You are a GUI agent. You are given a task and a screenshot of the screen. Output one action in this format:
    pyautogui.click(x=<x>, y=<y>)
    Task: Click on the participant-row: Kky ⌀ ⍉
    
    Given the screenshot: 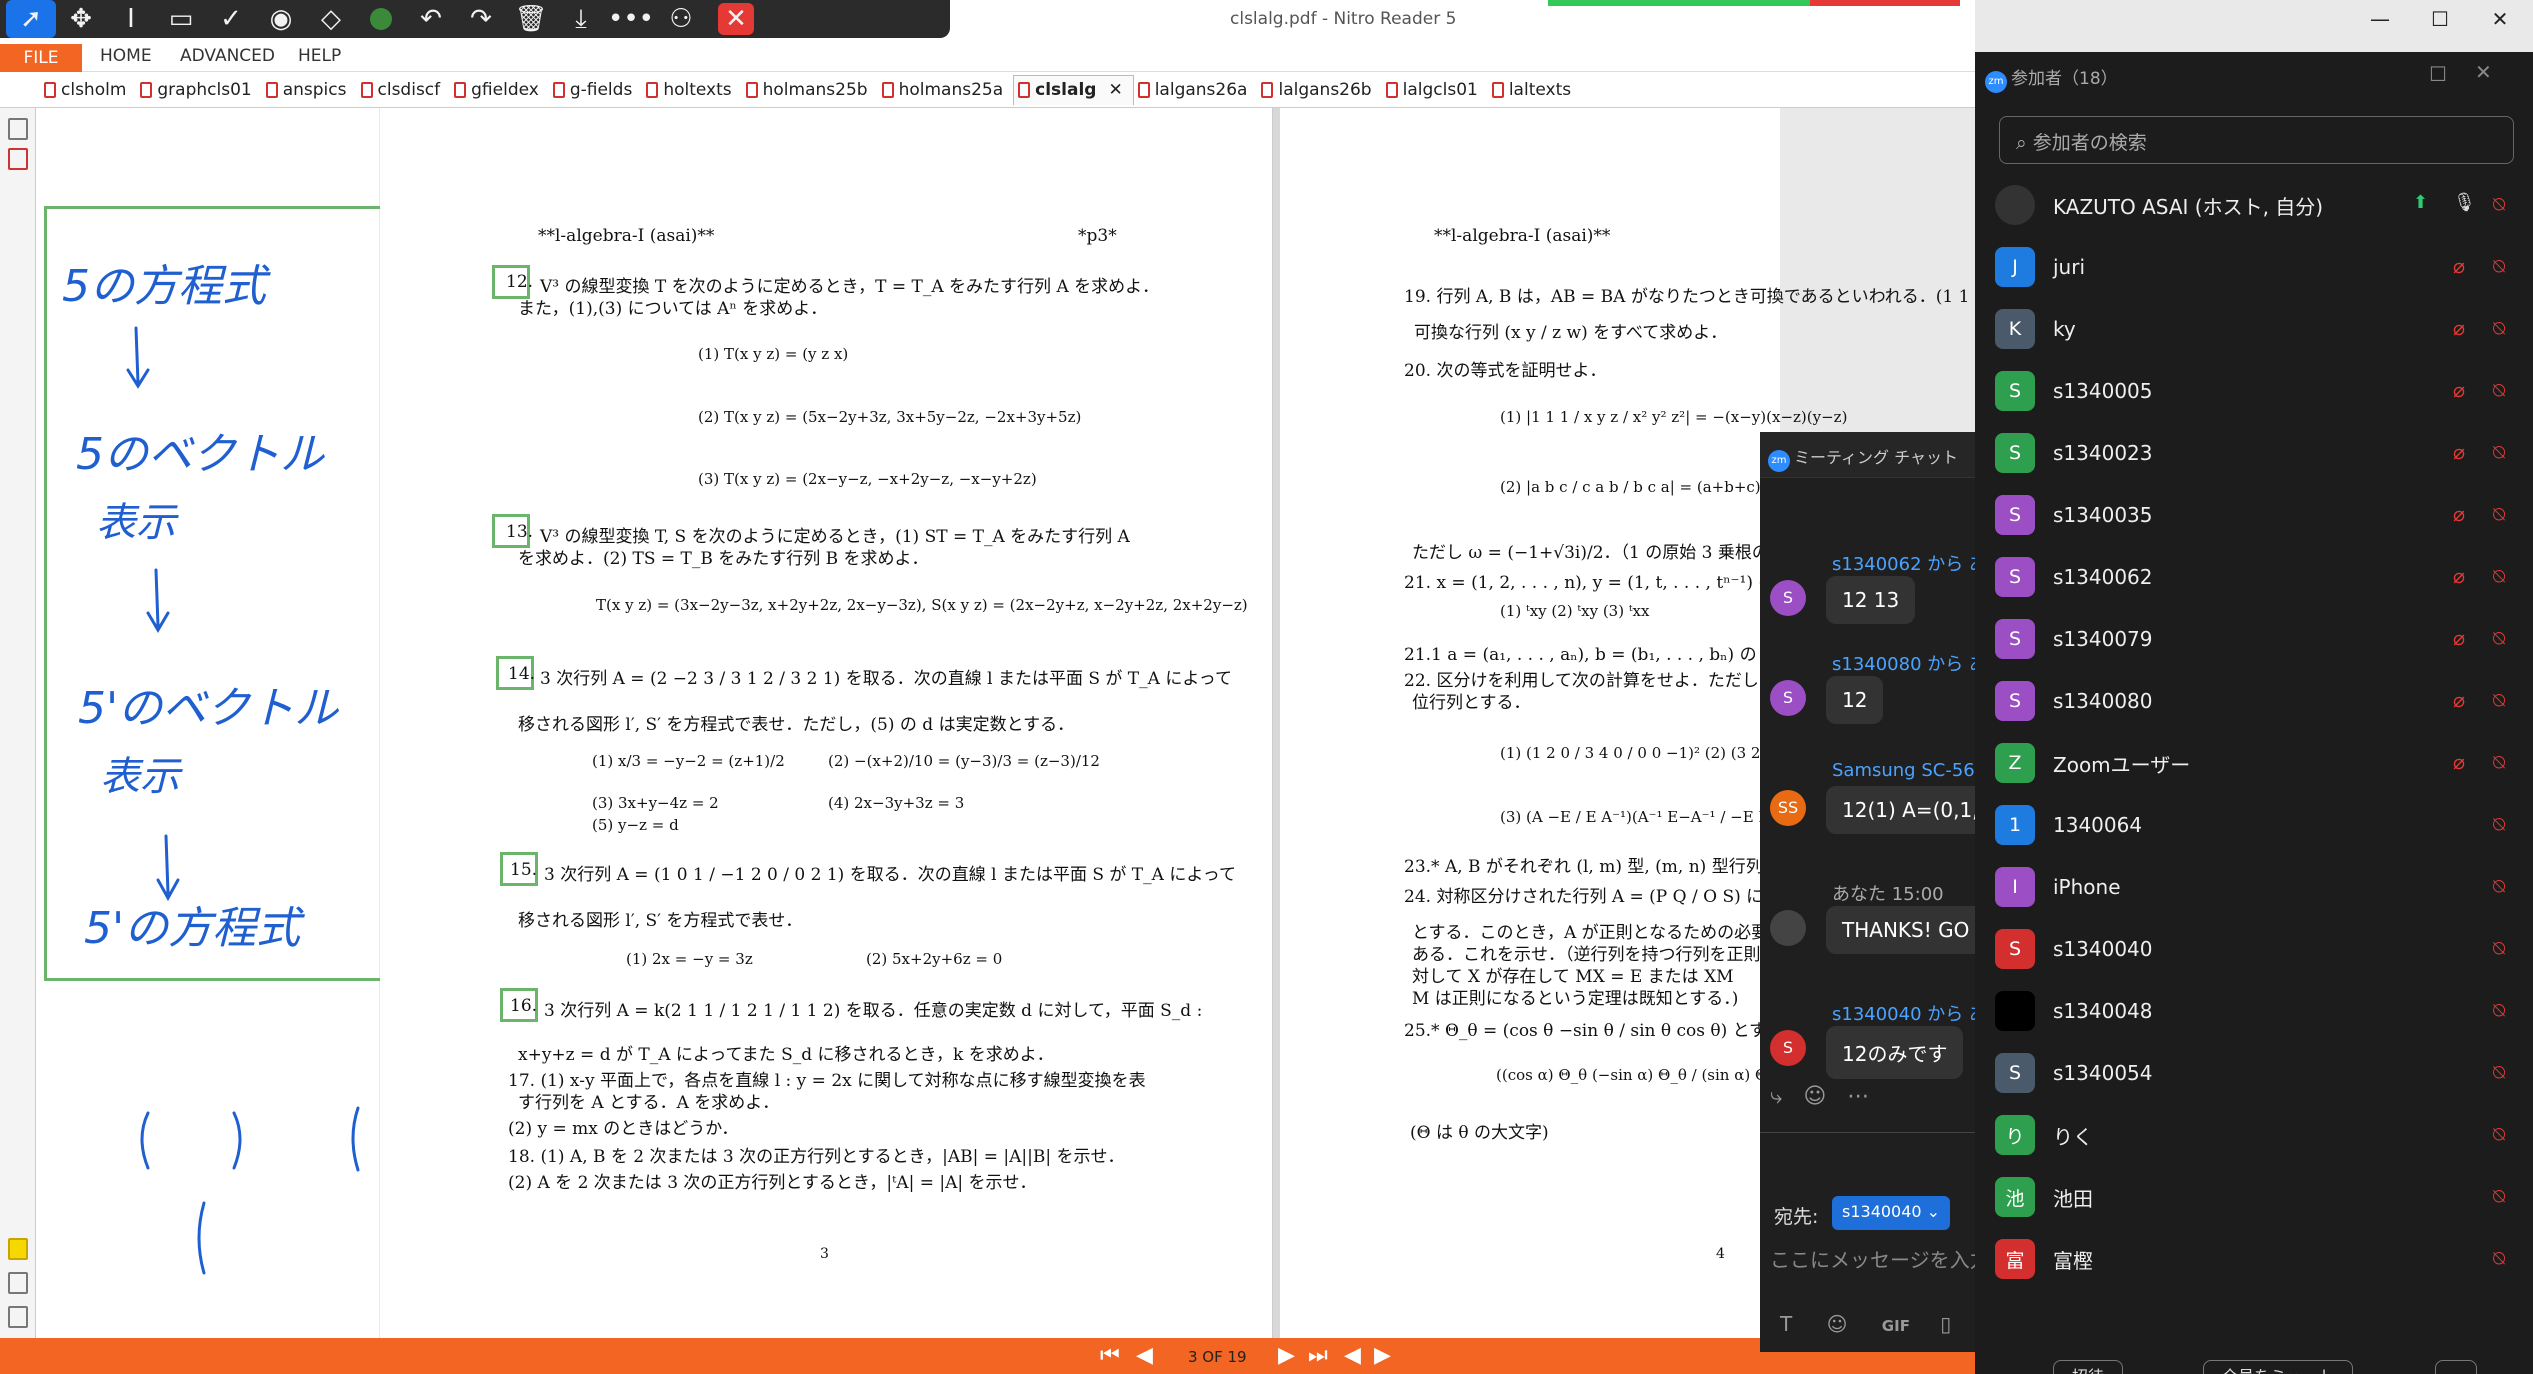 What is the action you would take?
    pyautogui.click(x=2254, y=329)
    